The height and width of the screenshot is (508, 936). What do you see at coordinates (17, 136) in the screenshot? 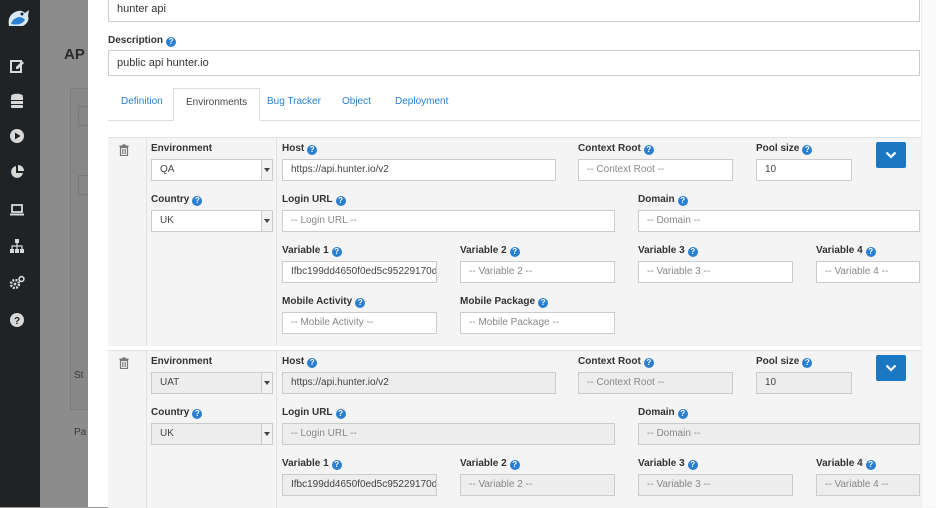
I see `play-icon` at bounding box center [17, 136].